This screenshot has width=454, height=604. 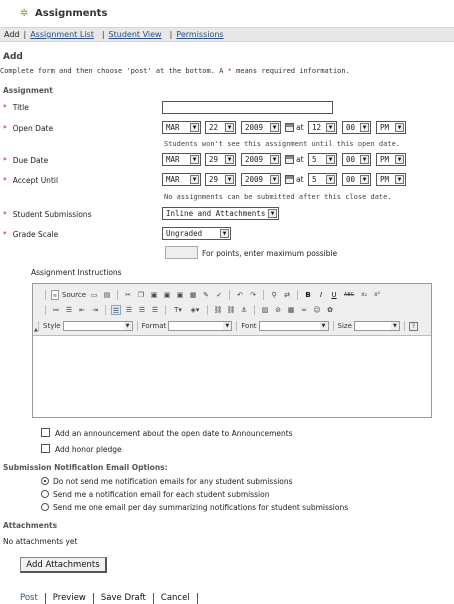 I want to click on align-right-icon: ☰, so click(x=142, y=310).